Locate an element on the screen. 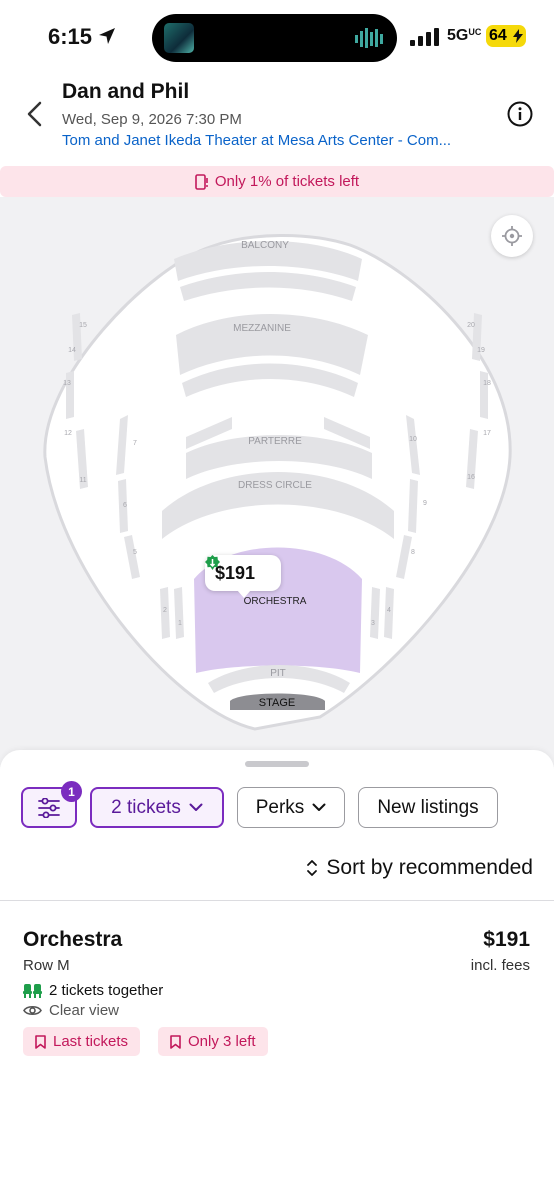 The height and width of the screenshot is (1200, 554). perks-dropdown: Perks is located at coordinates (291, 807).